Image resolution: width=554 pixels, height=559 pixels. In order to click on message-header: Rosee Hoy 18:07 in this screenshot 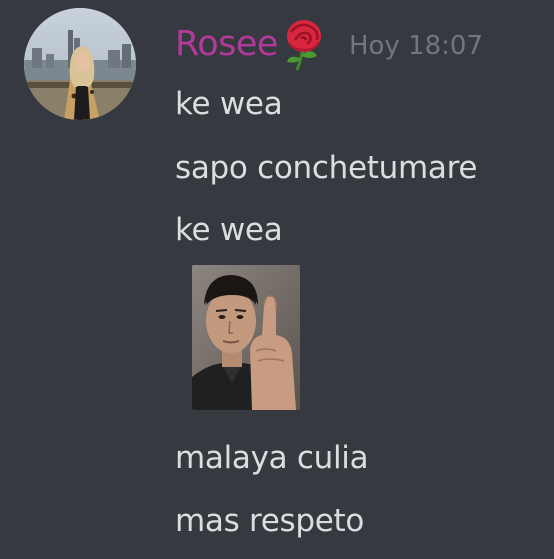, I will do `click(329, 44)`.